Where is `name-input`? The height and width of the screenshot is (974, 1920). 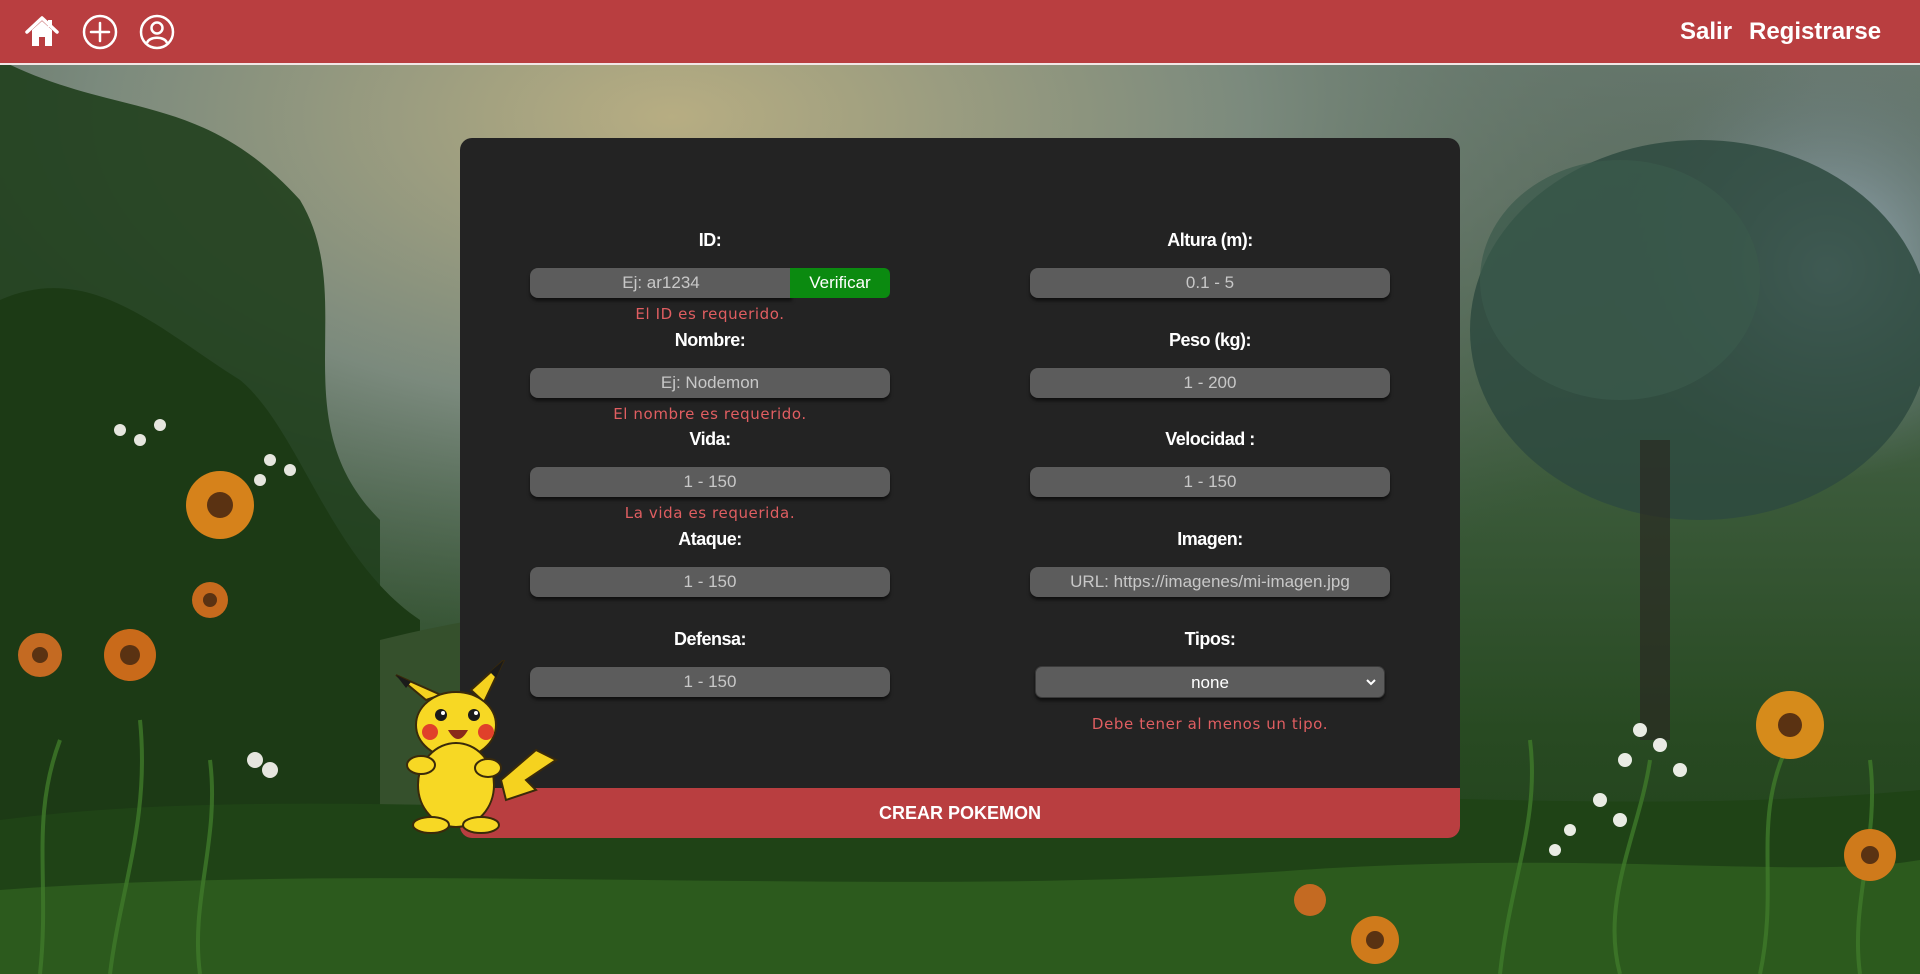
name-input is located at coordinates (710, 383).